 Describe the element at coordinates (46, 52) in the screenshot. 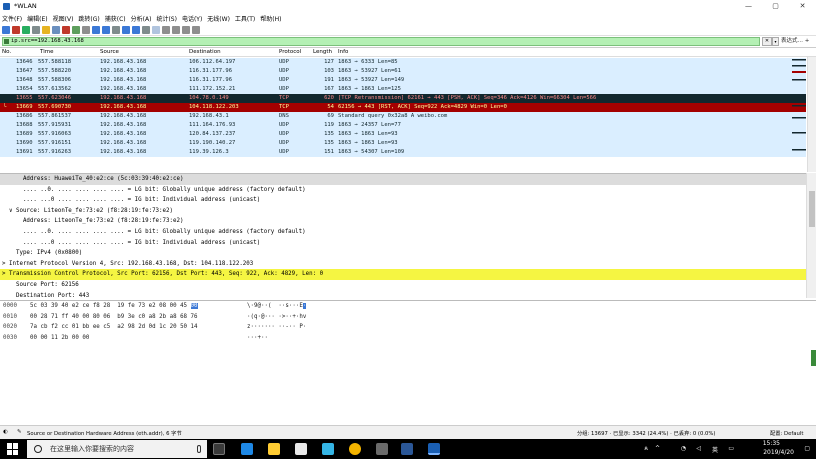

I see `column-header-time: Time` at that location.